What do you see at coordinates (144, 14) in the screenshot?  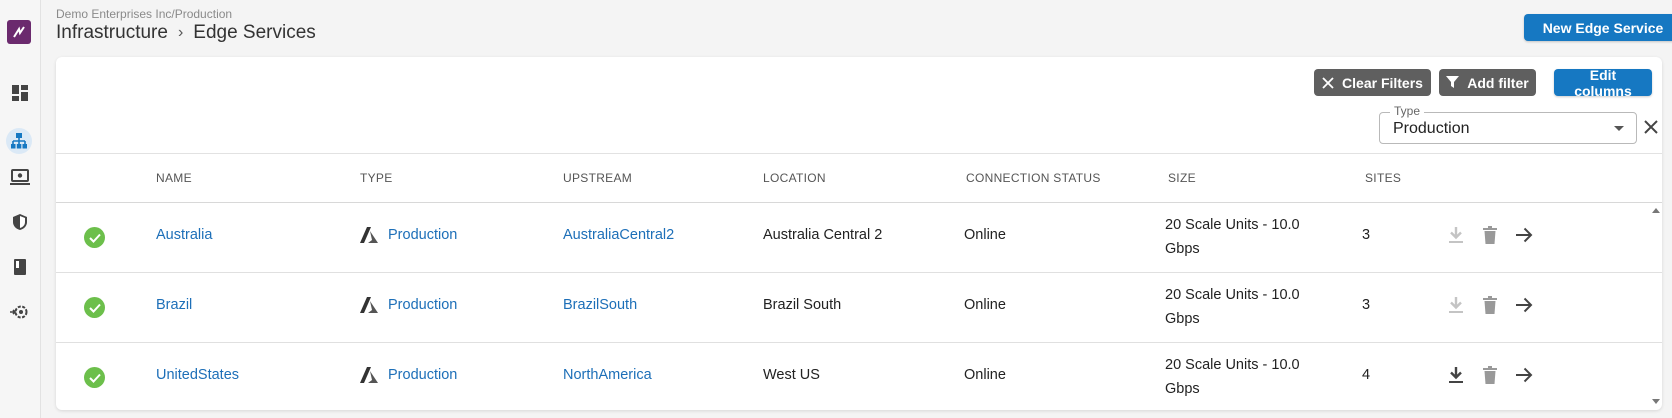 I see `org-path: Demo Enterprises Inc/Production` at bounding box center [144, 14].